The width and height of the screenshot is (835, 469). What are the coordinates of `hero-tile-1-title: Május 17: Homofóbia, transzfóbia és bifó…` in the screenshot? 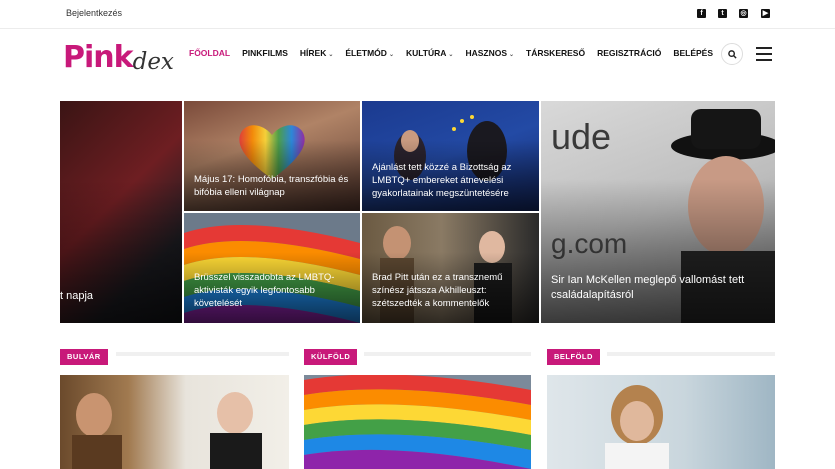 It's located at (271, 186).